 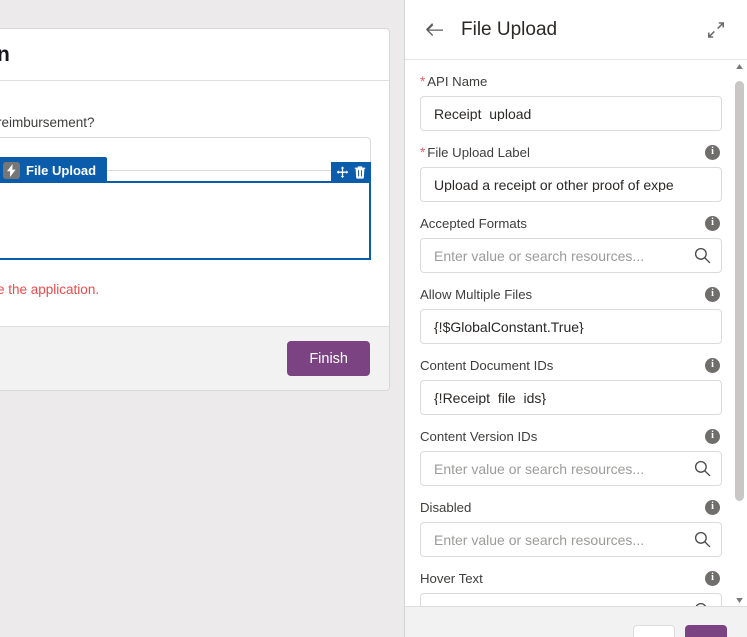 I want to click on back-arrow-icon, so click(x=434, y=30).